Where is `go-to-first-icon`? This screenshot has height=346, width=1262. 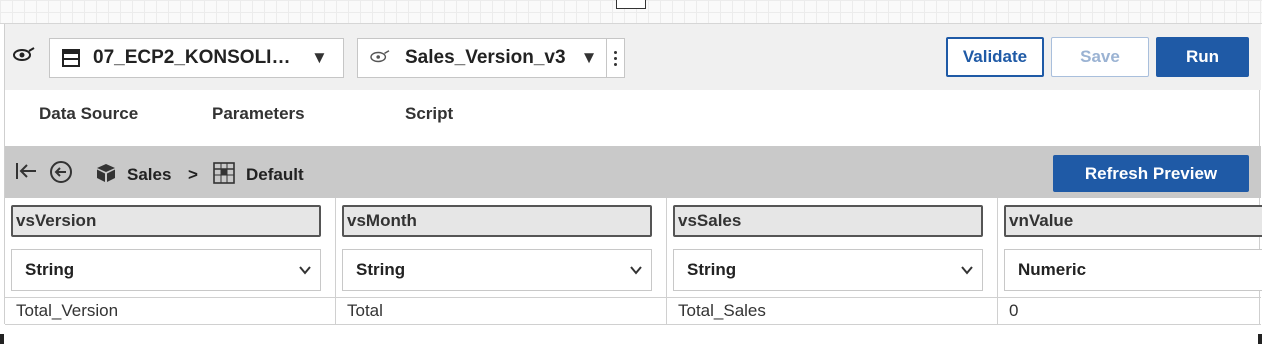 go-to-first-icon is located at coordinates (26, 171).